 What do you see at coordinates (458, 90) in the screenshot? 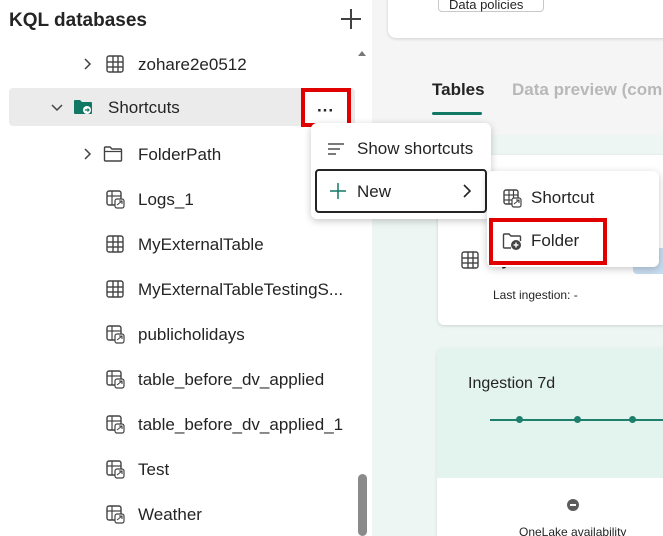
I see `tab-tables: Tables` at bounding box center [458, 90].